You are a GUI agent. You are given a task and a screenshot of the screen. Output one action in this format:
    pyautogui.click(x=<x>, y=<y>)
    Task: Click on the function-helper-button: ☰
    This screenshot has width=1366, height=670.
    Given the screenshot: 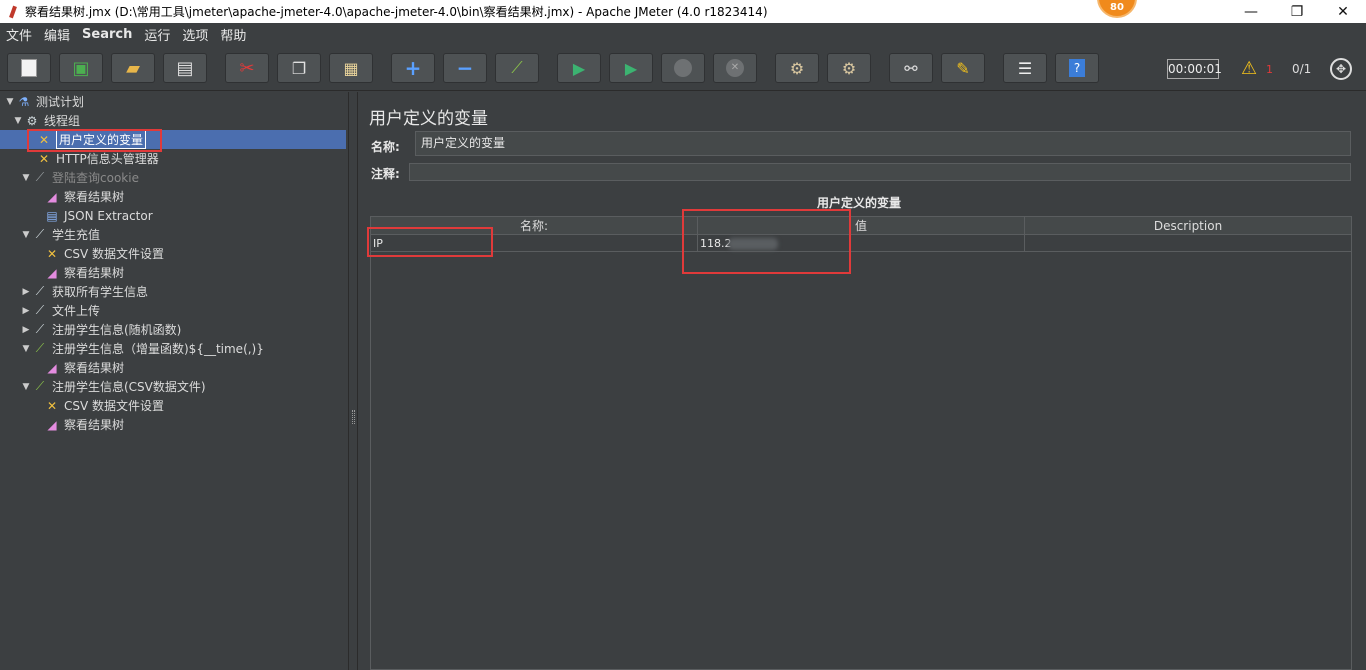 What is the action you would take?
    pyautogui.click(x=1025, y=68)
    